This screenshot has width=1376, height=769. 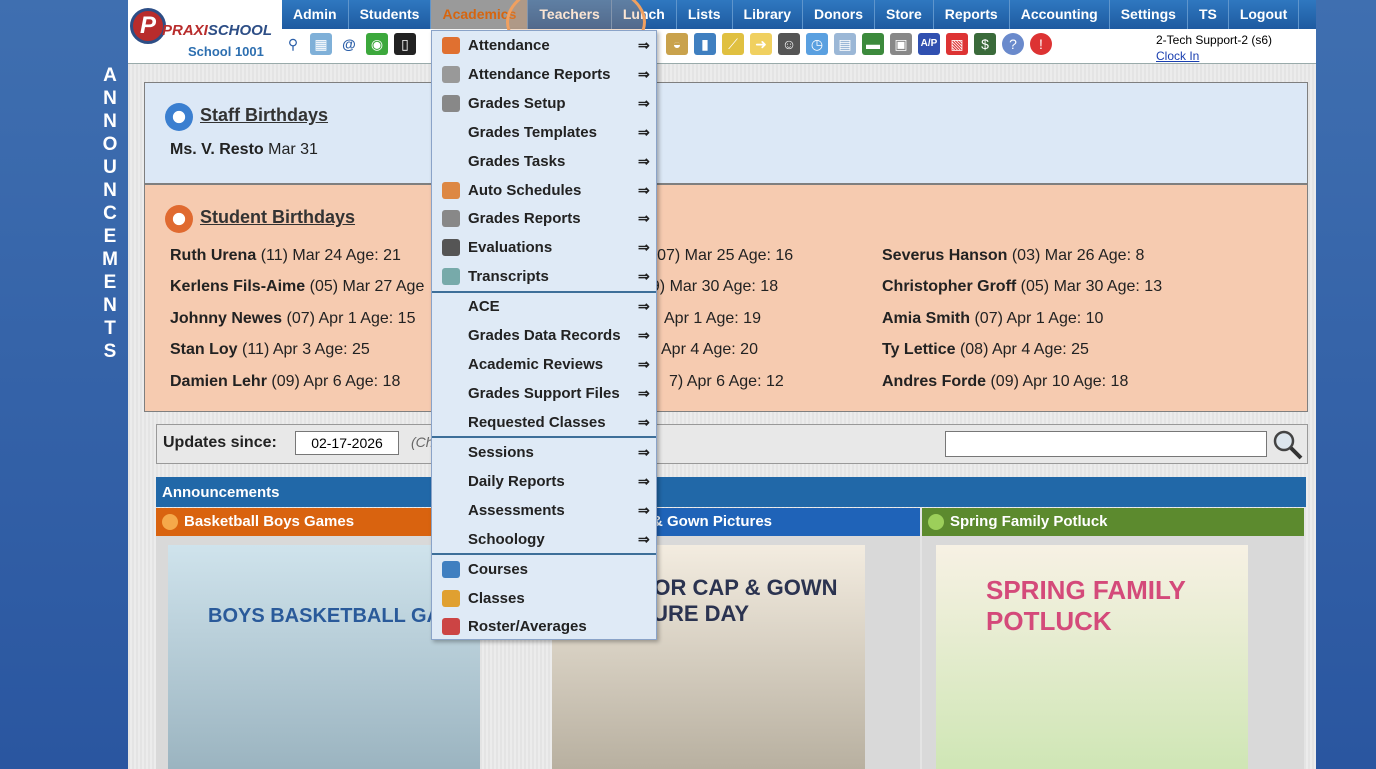 What do you see at coordinates (544, 276) in the screenshot?
I see `menu-item-transcripts: Transcripts ⇒` at bounding box center [544, 276].